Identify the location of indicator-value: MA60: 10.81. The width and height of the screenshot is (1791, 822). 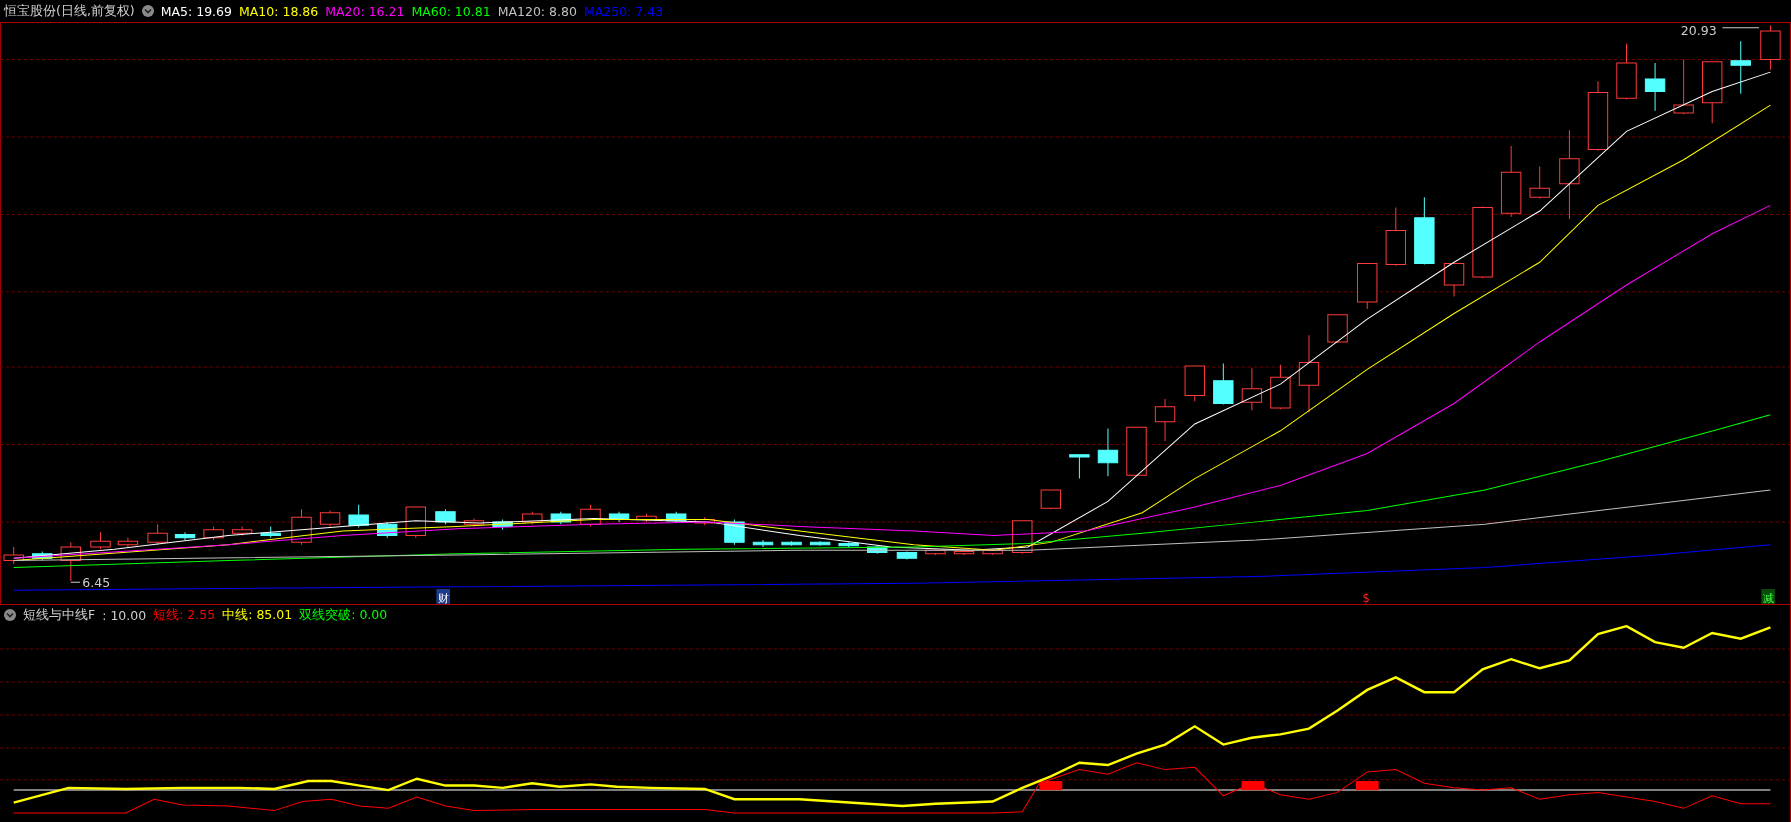
(451, 11).